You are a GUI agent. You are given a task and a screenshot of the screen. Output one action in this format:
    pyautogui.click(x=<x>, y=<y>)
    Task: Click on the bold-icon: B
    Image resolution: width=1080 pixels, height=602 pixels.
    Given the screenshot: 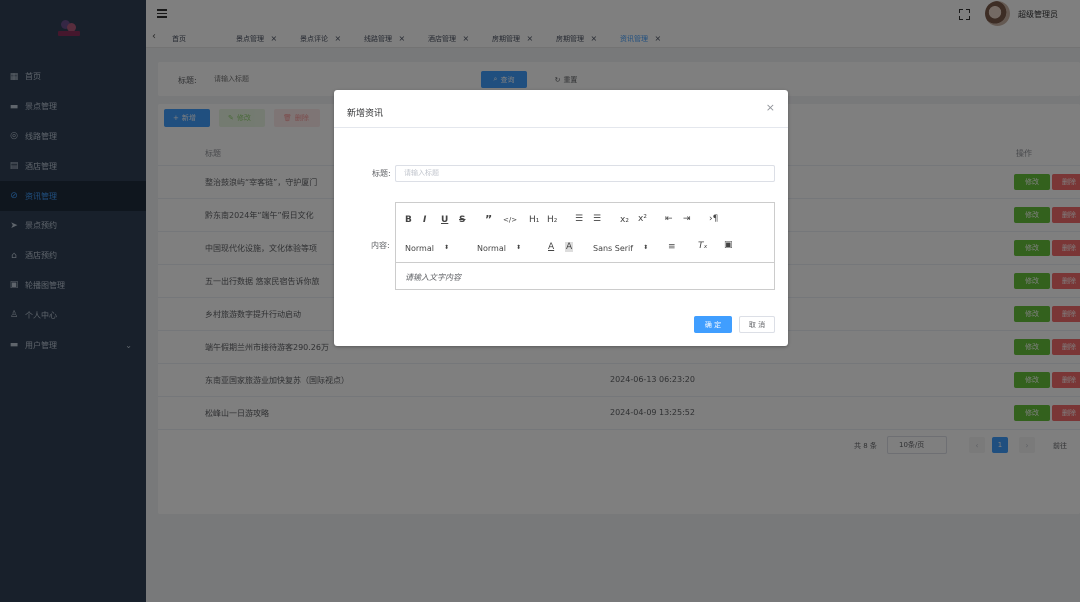 What is the action you would take?
    pyautogui.click(x=408, y=220)
    